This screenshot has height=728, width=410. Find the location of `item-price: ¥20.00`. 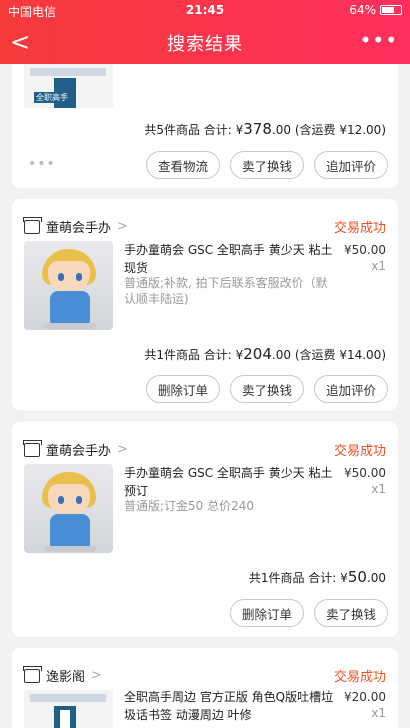

item-price: ¥20.00 is located at coordinates (365, 697).